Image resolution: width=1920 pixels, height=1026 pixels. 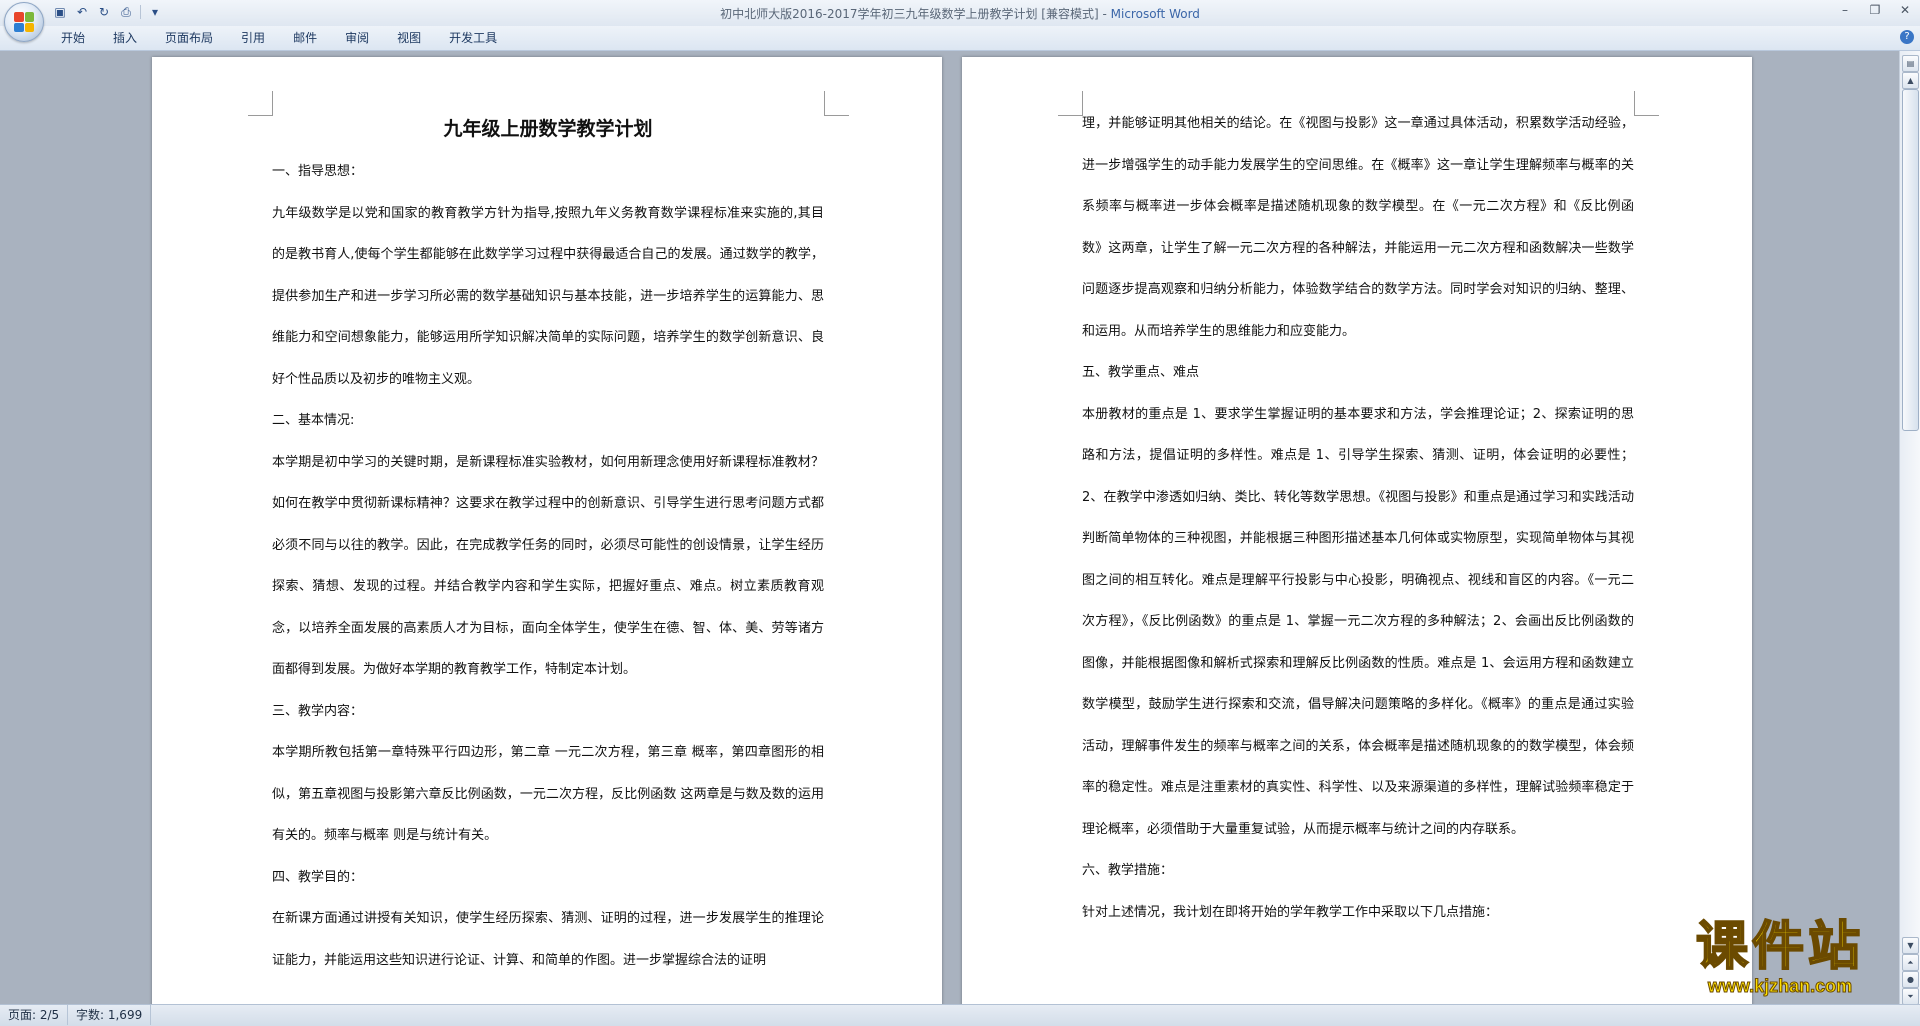 What do you see at coordinates (318, 877) in the screenshot?
I see `section-heading: 四、教学目的：` at bounding box center [318, 877].